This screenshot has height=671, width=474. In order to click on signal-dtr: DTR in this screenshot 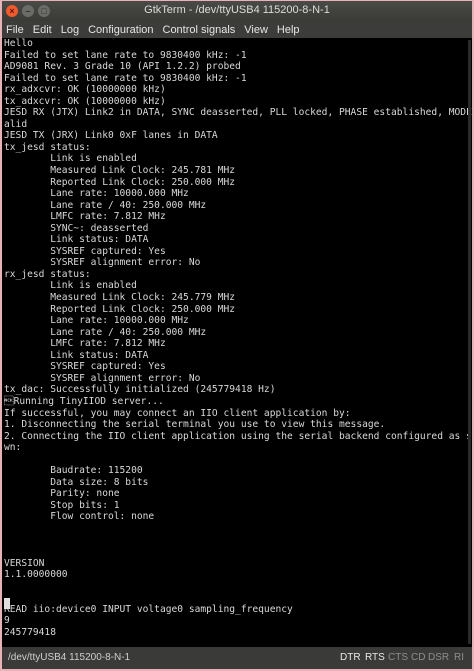, I will do `click(350, 657)`.